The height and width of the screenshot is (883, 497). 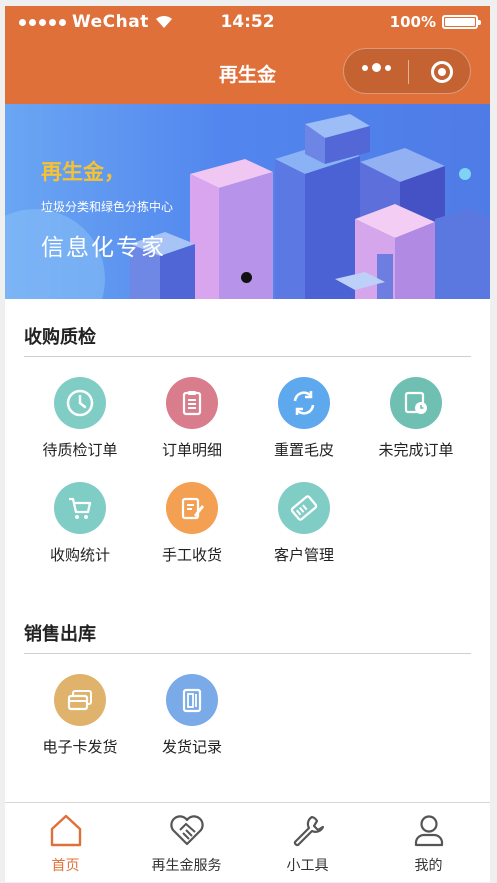 What do you see at coordinates (461, 22) in the screenshot?
I see `battery-icon` at bounding box center [461, 22].